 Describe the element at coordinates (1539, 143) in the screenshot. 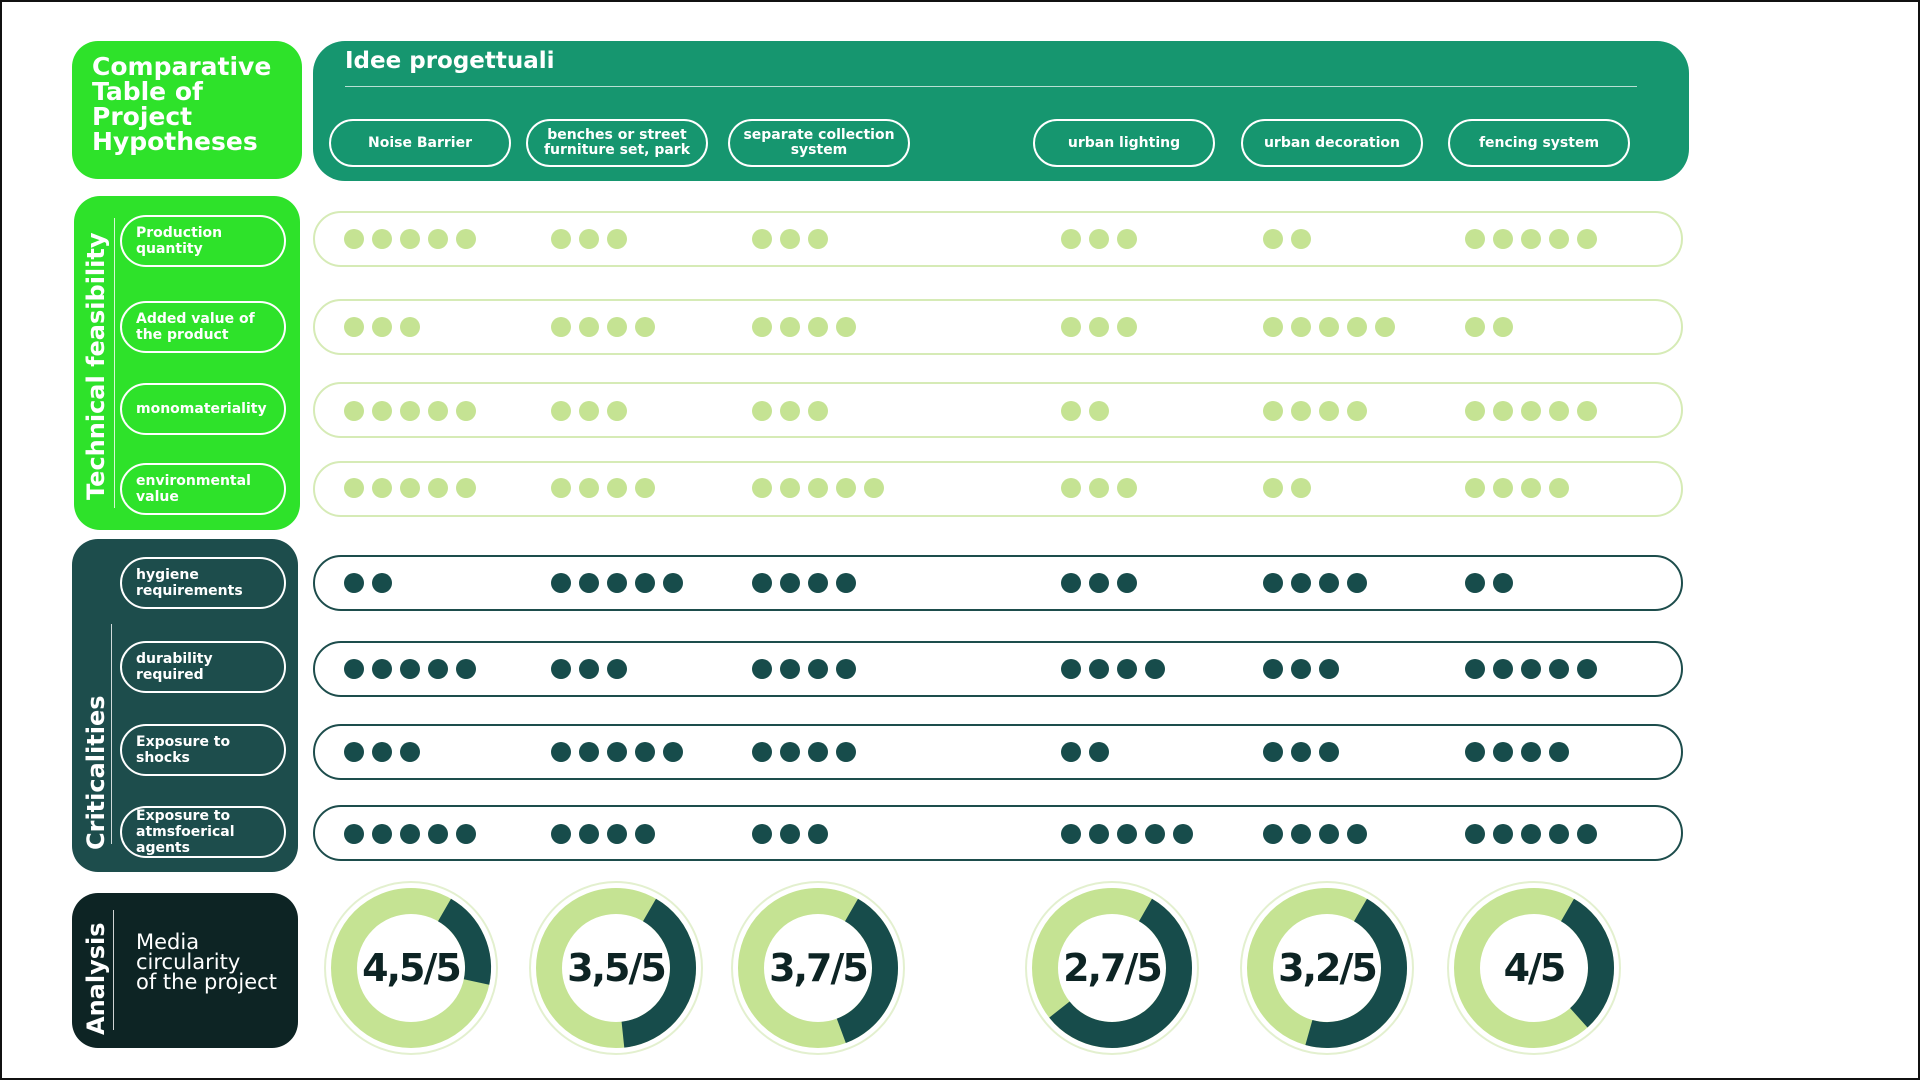

I see `project-header-fencing-system: fencing system` at that location.